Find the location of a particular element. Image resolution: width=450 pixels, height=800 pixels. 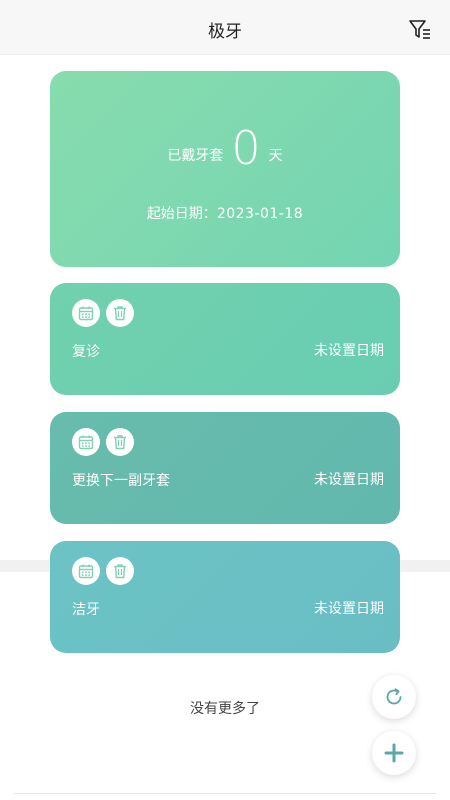

wear-unit: 天 is located at coordinates (275, 156).